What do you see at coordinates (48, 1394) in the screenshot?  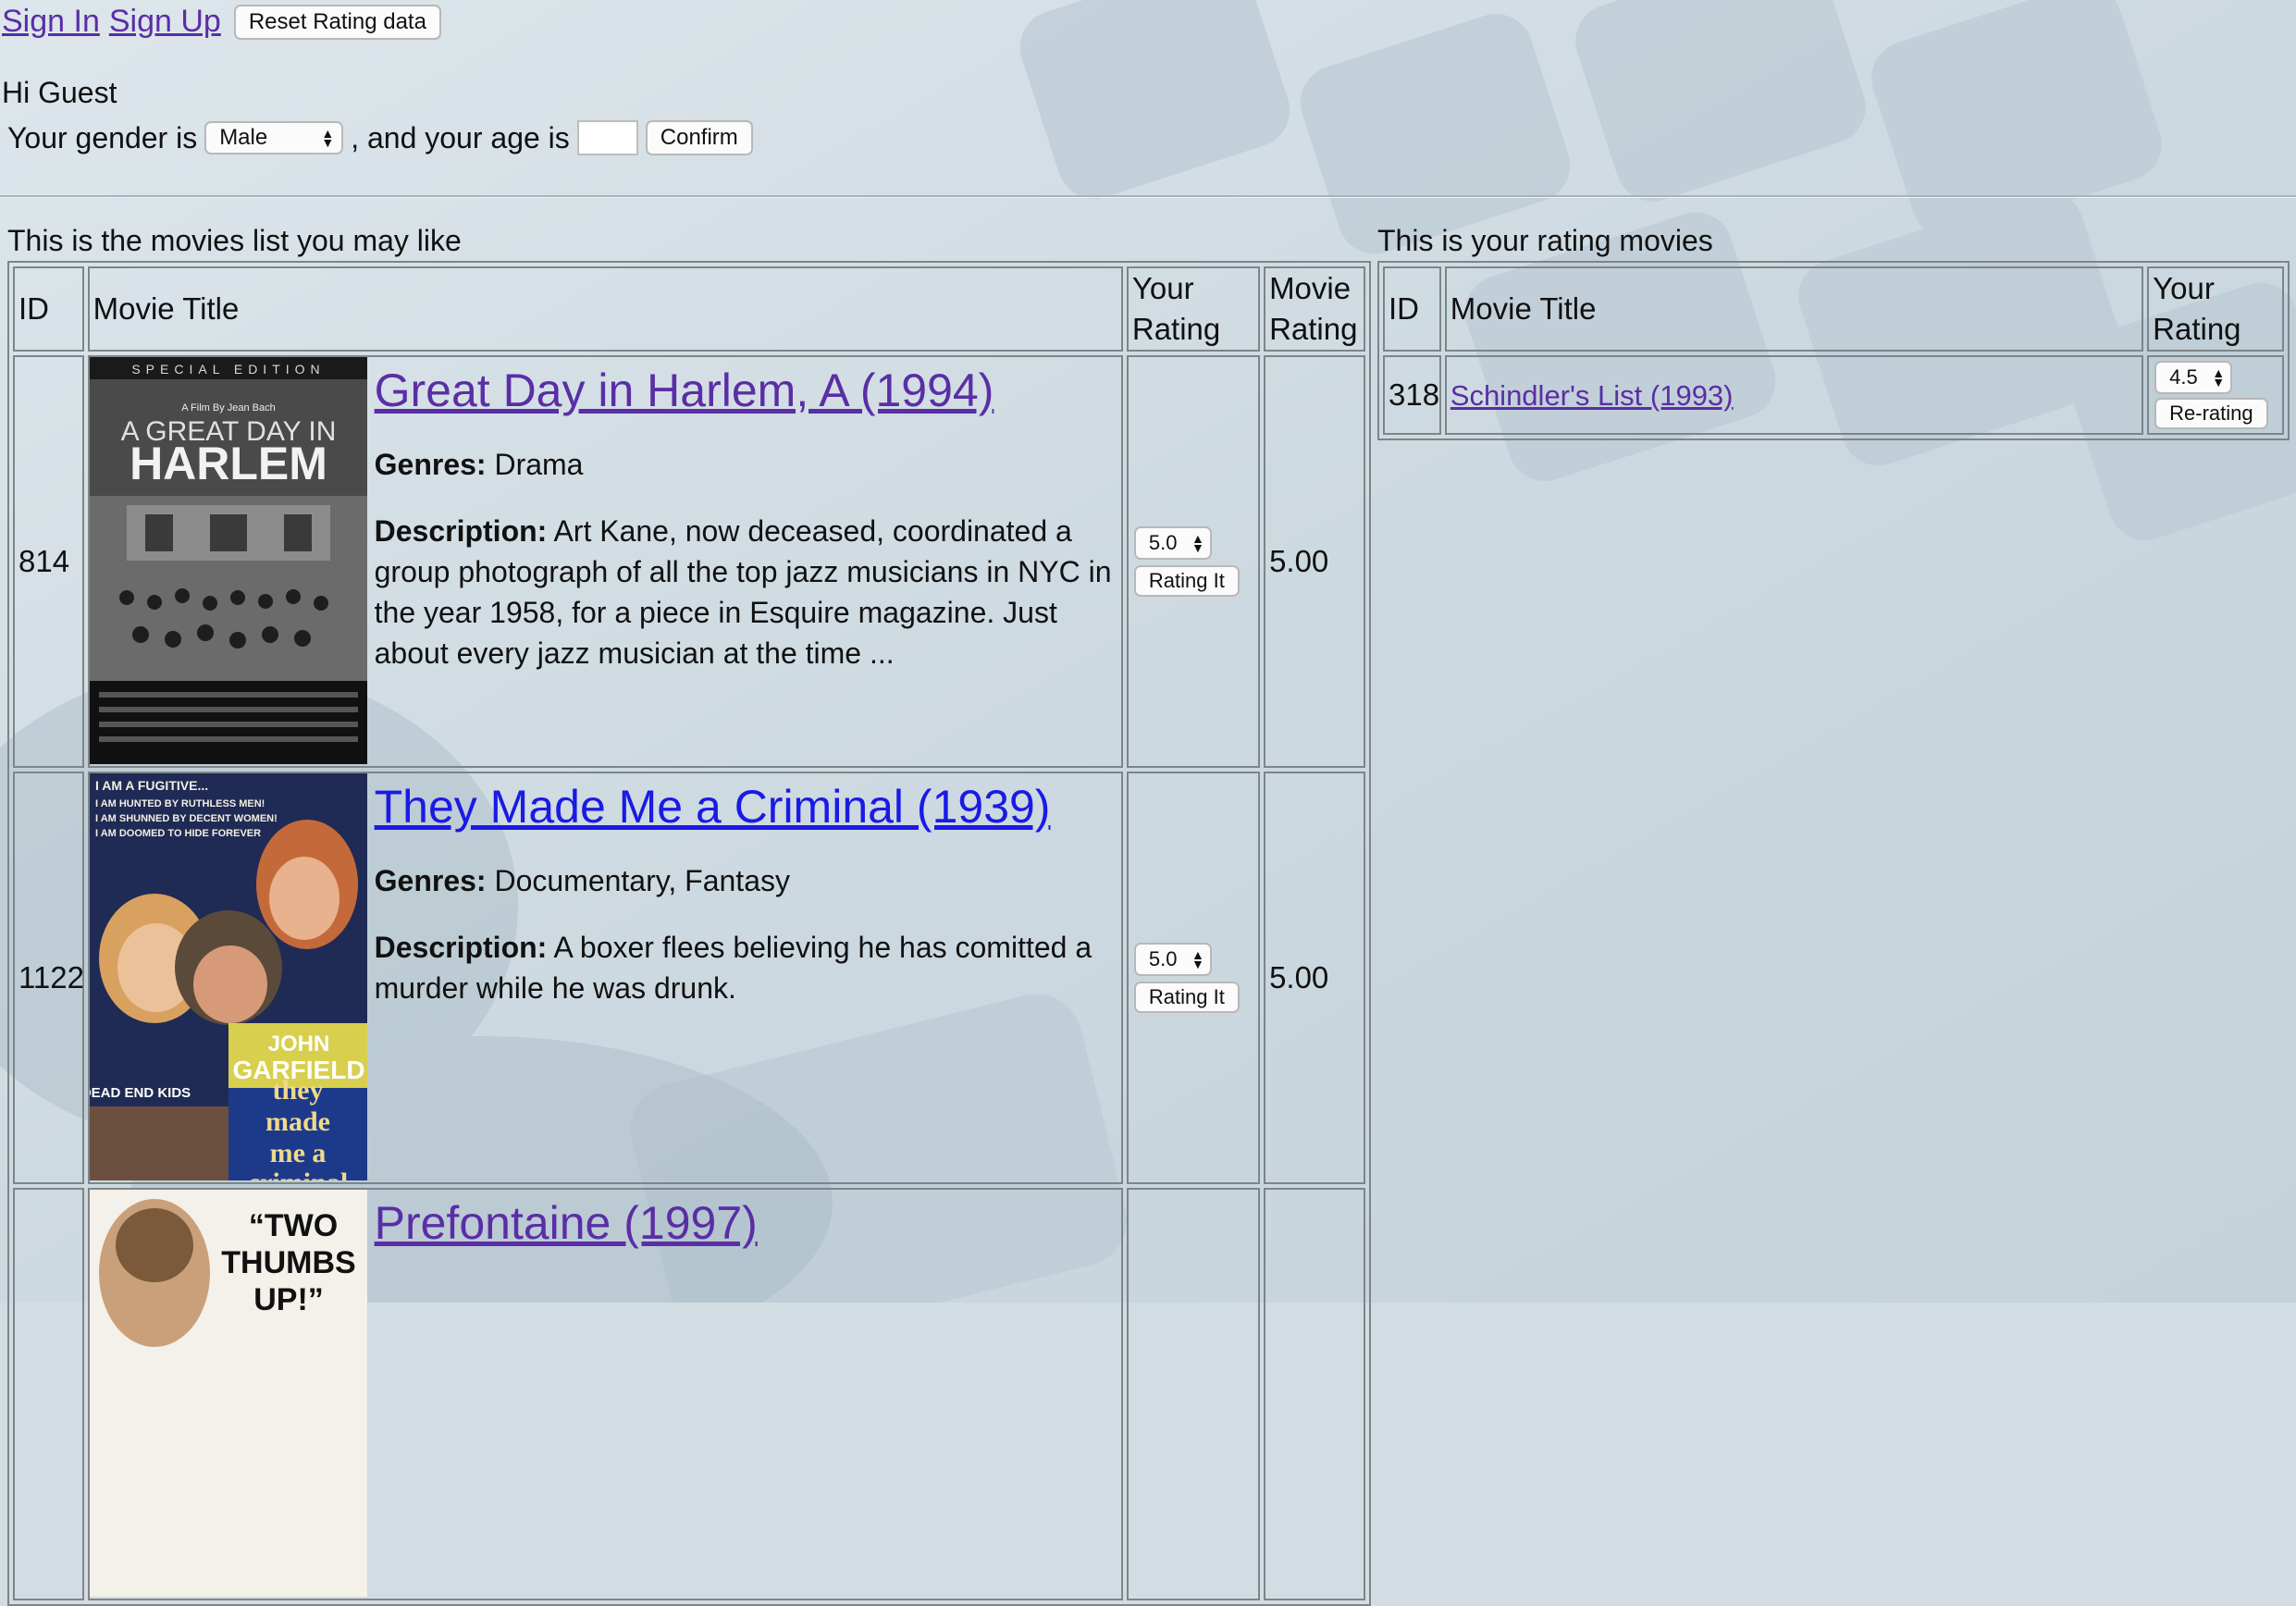 I see `movie-id` at bounding box center [48, 1394].